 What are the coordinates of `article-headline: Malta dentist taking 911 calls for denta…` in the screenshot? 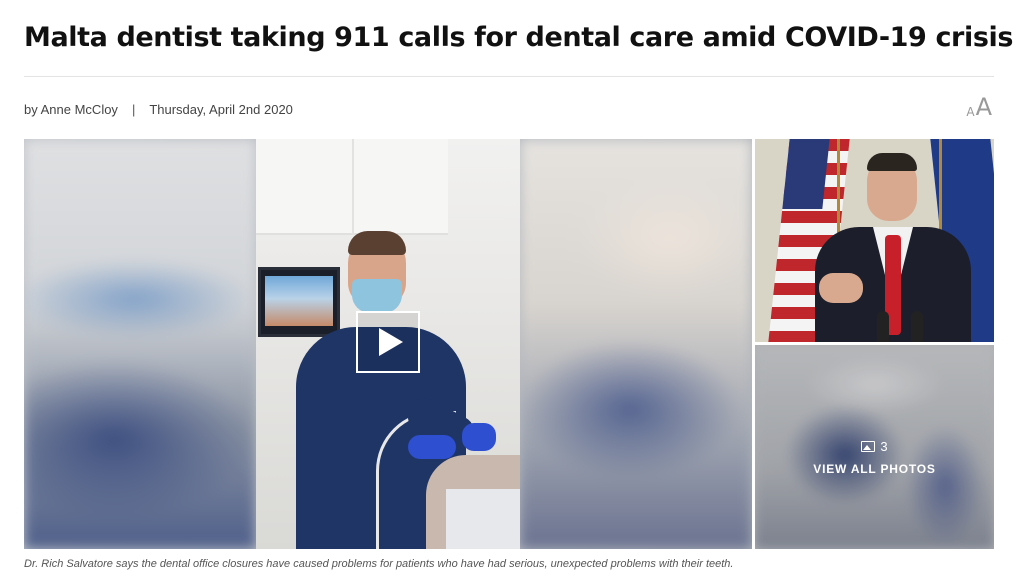 It's located at (519, 37).